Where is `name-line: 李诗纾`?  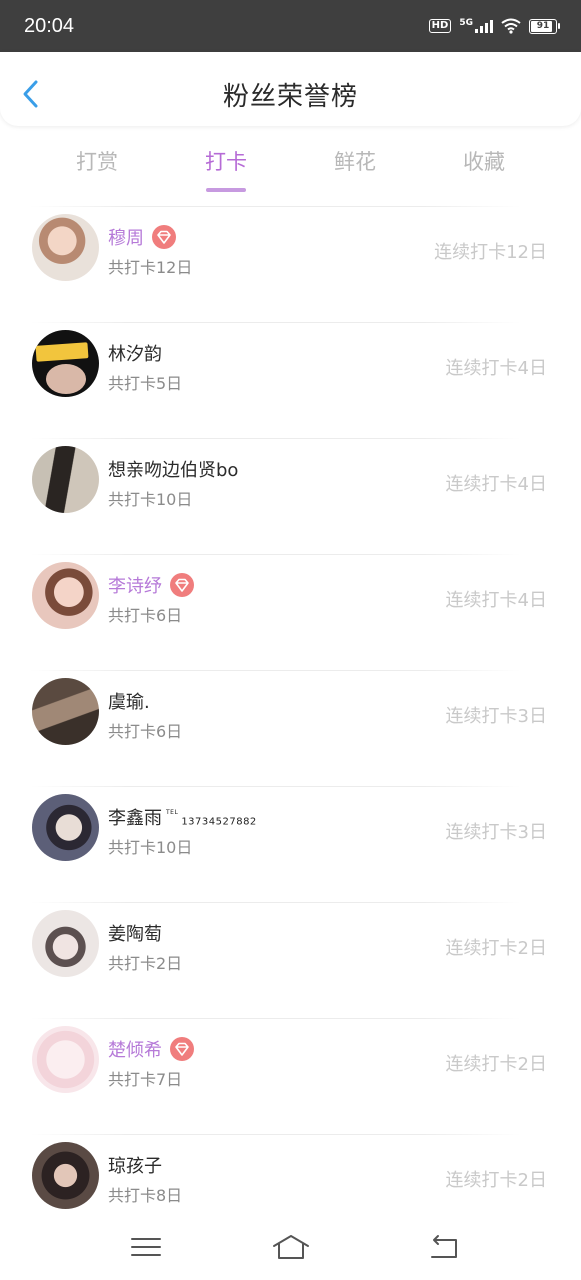
name-line: 李诗纾 is located at coordinates (151, 585).